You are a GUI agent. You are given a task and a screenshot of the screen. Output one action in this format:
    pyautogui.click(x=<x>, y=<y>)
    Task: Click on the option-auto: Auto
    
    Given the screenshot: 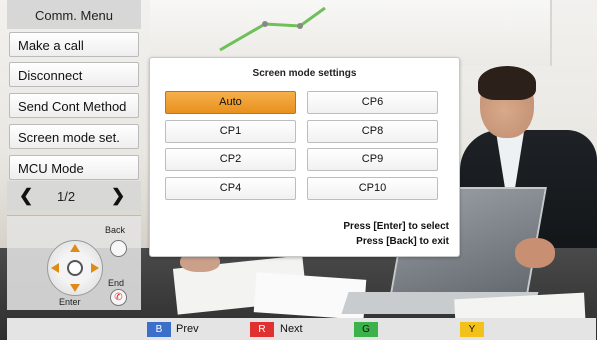 What is the action you would take?
    pyautogui.click(x=230, y=102)
    